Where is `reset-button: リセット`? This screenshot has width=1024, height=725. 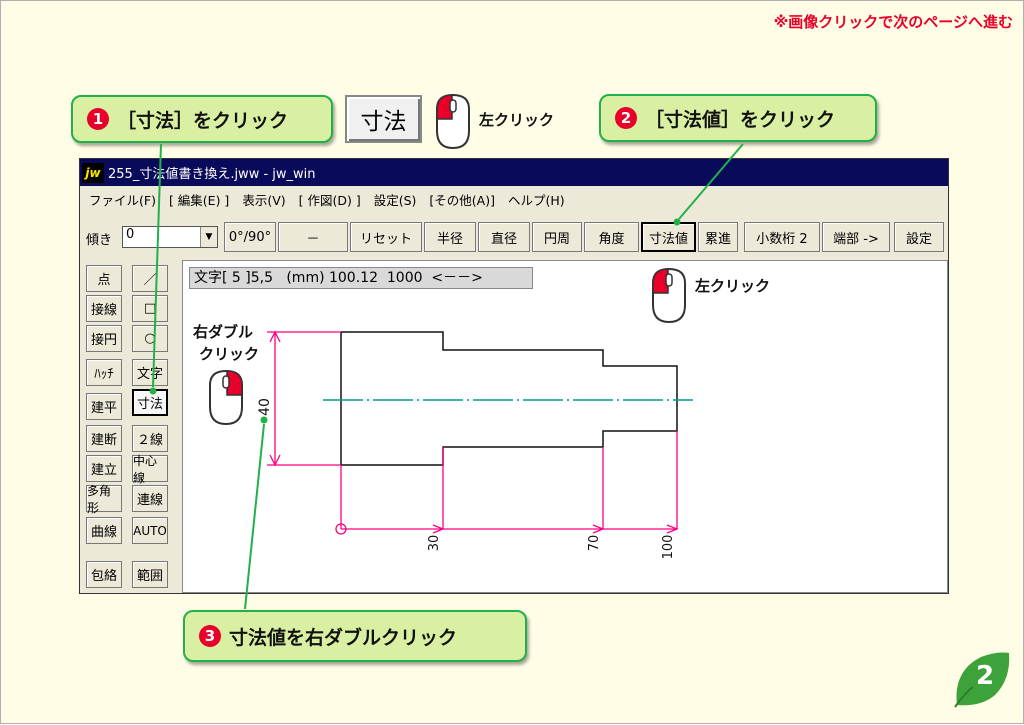
reset-button: リセット is located at coordinates (386, 237).